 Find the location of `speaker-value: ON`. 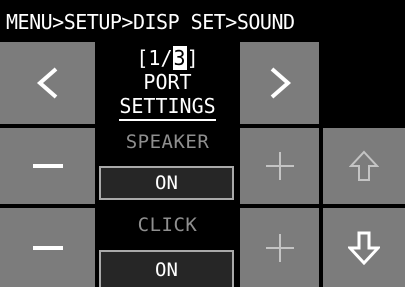

speaker-value: ON is located at coordinates (166, 183).